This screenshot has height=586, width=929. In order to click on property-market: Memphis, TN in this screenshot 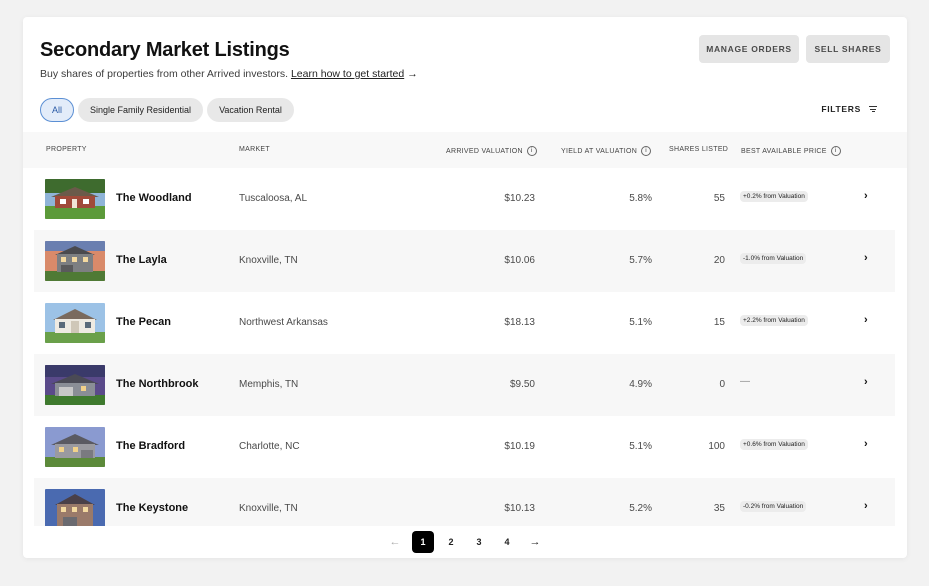, I will do `click(269, 384)`.